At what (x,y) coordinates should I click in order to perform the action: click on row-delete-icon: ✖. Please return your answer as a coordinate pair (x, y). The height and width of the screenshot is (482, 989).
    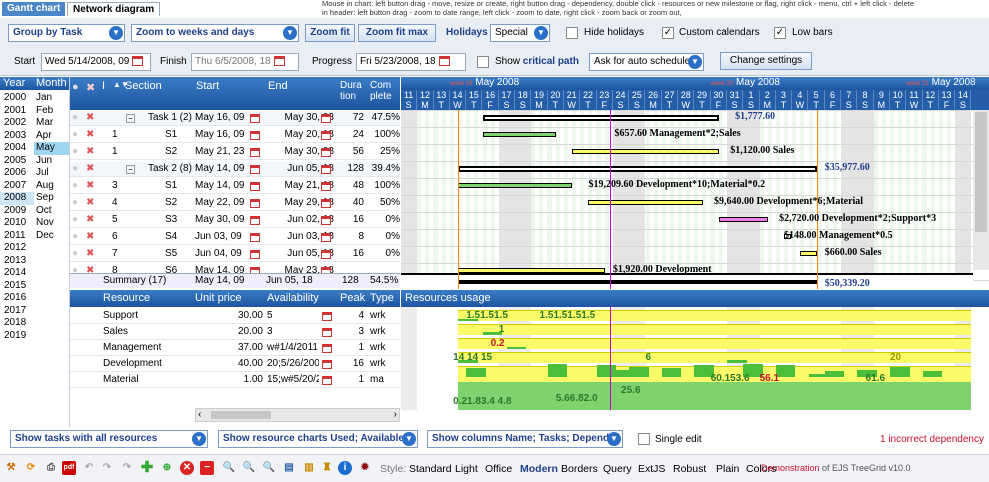
    Looking at the image, I should click on (90, 151).